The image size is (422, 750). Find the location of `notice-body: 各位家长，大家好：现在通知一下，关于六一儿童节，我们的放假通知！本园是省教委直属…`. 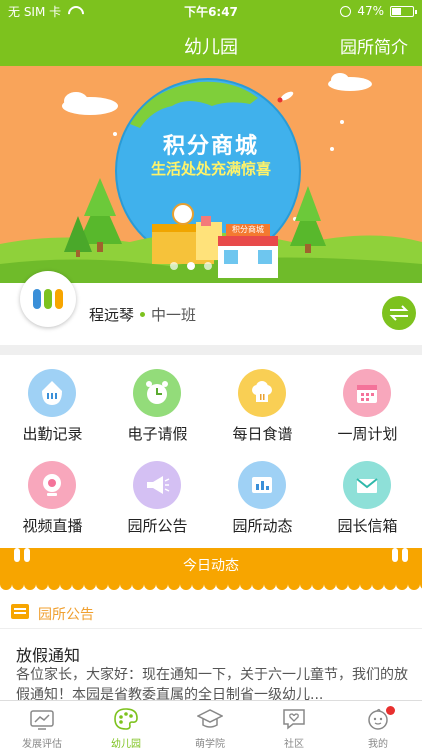

notice-body: 各位家长，大家好：现在通知一下，关于六一儿童节，我们的放假通知！本园是省教委直属… is located at coordinates (213, 685).